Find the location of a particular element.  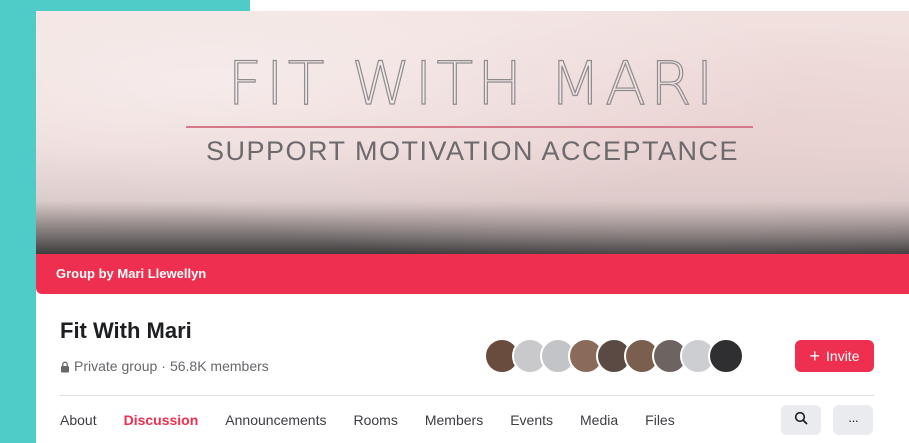

cover-divider-line is located at coordinates (469, 127).